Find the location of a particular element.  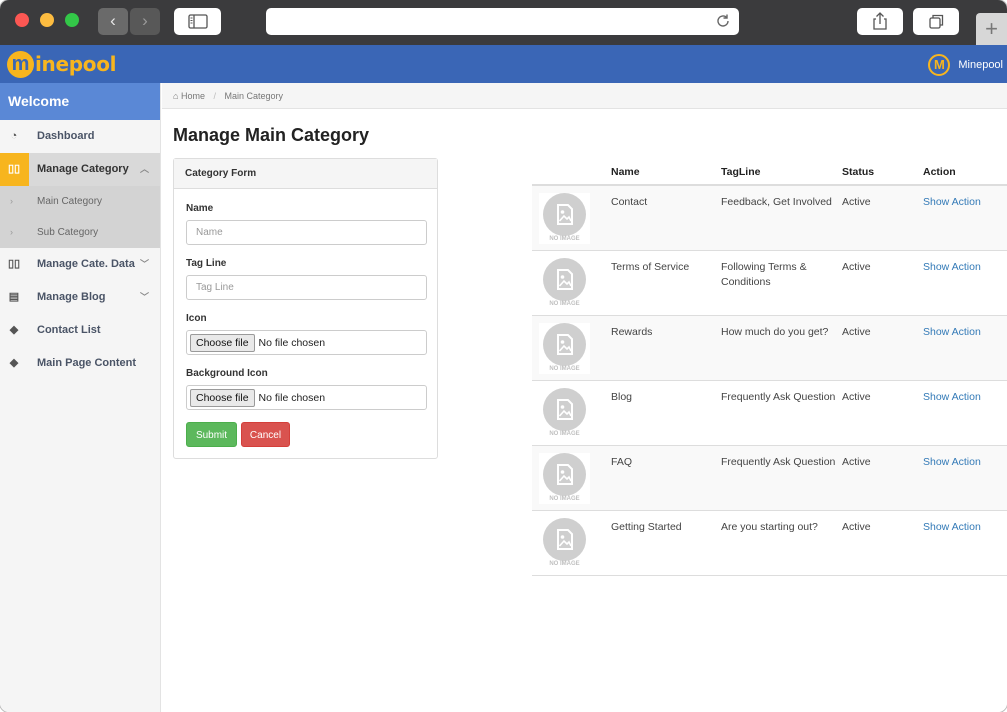

share-icon is located at coordinates (880, 21).